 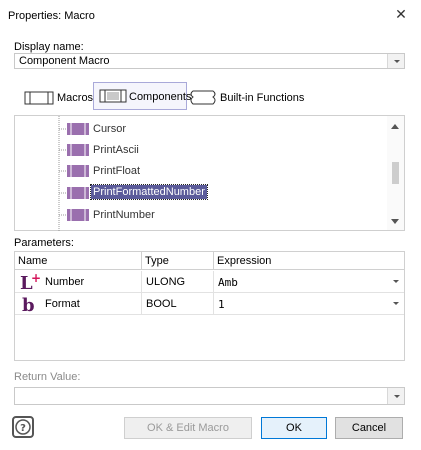 I want to click on param-type-cell: BOOL, so click(x=178, y=304).